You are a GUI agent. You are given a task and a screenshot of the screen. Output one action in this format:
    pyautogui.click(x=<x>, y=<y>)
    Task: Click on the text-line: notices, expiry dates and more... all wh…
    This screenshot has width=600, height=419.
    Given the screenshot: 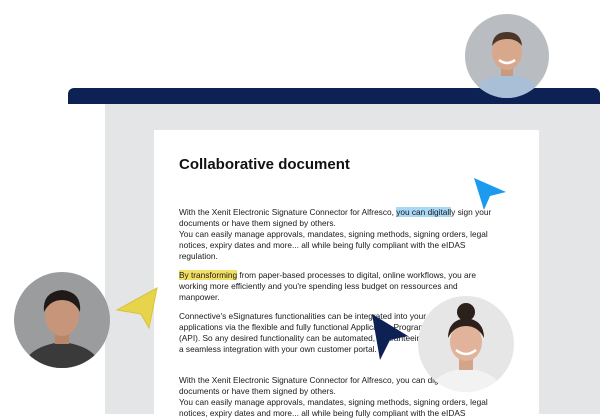 What is the action you would take?
    pyautogui.click(x=351, y=245)
    